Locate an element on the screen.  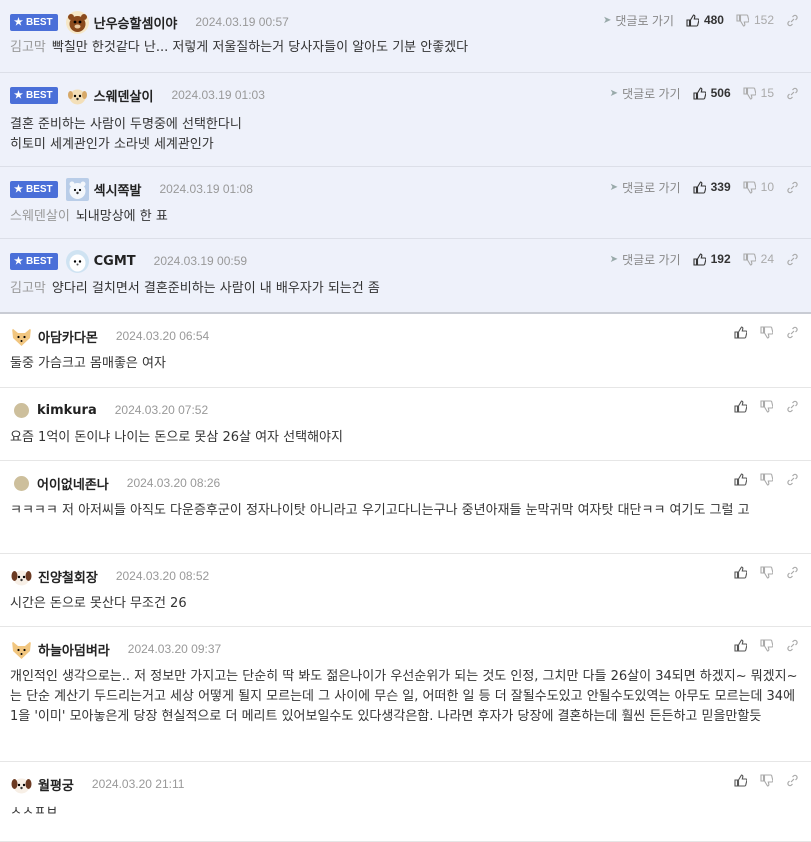
seal-icon is located at coordinates (77, 261).